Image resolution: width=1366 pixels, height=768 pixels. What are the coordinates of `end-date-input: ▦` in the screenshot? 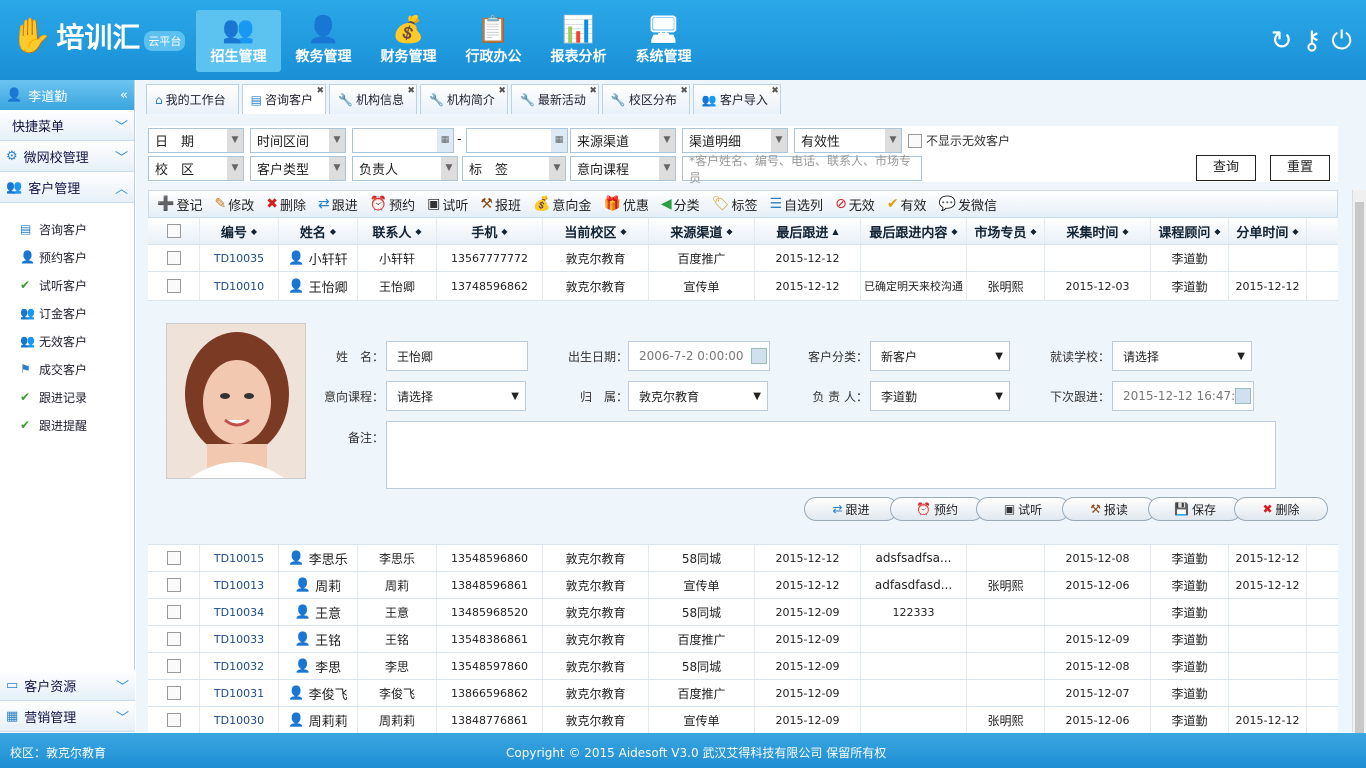 It's located at (517, 140).